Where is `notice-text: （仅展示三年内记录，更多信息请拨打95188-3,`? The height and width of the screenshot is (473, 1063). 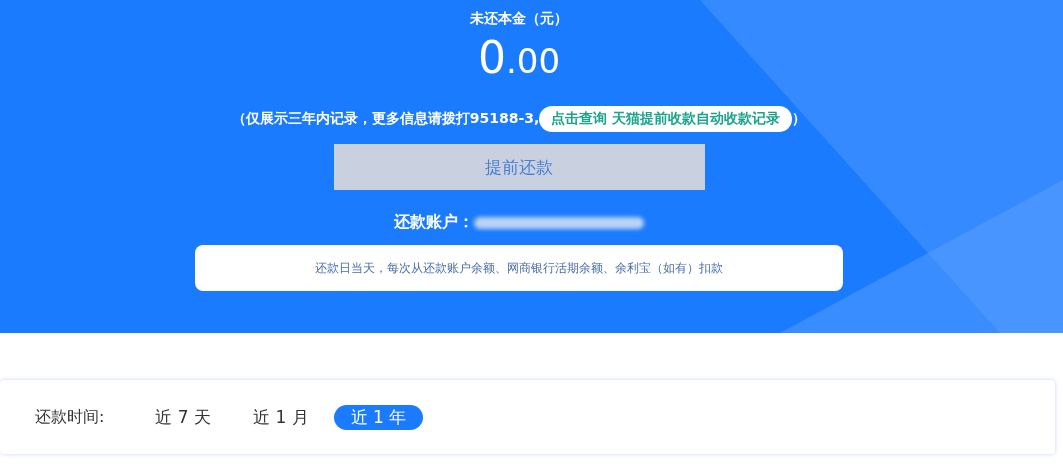
notice-text: （仅展示三年内记录，更多信息请拨打95188-3, is located at coordinates (385, 119).